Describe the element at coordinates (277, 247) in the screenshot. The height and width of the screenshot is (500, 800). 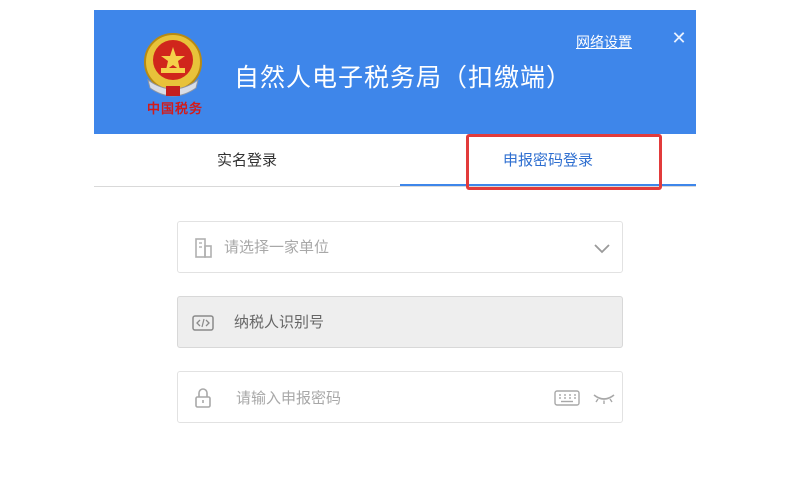
I see `unit-select-placeholder: 请选择一家单位` at that location.